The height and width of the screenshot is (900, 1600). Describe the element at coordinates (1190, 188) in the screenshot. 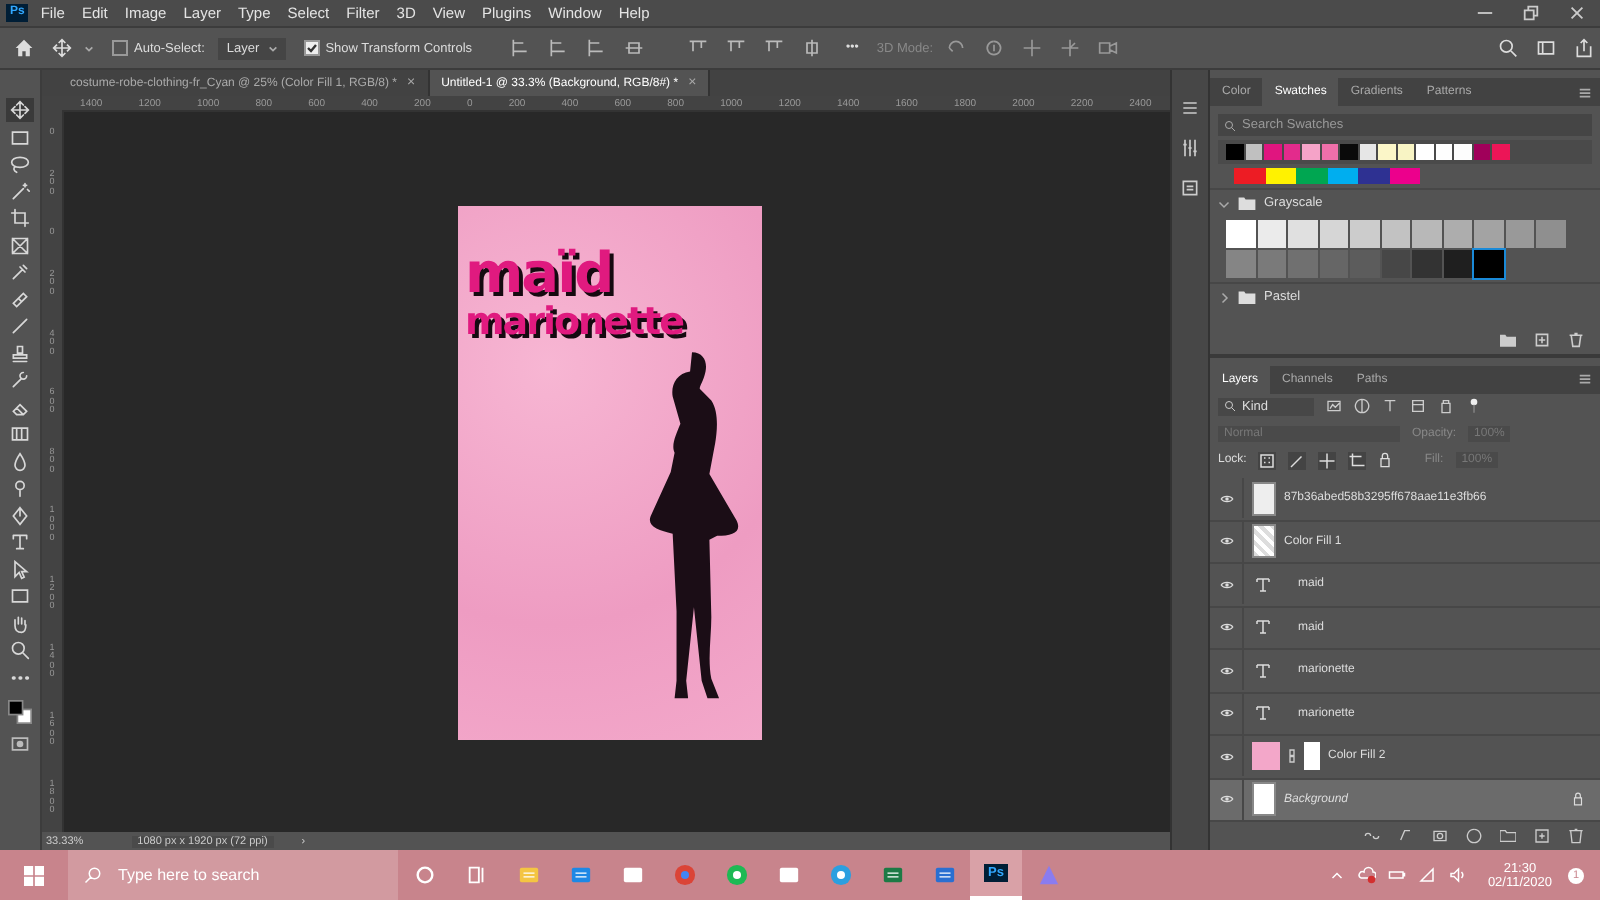

I see `properties-icon` at that location.